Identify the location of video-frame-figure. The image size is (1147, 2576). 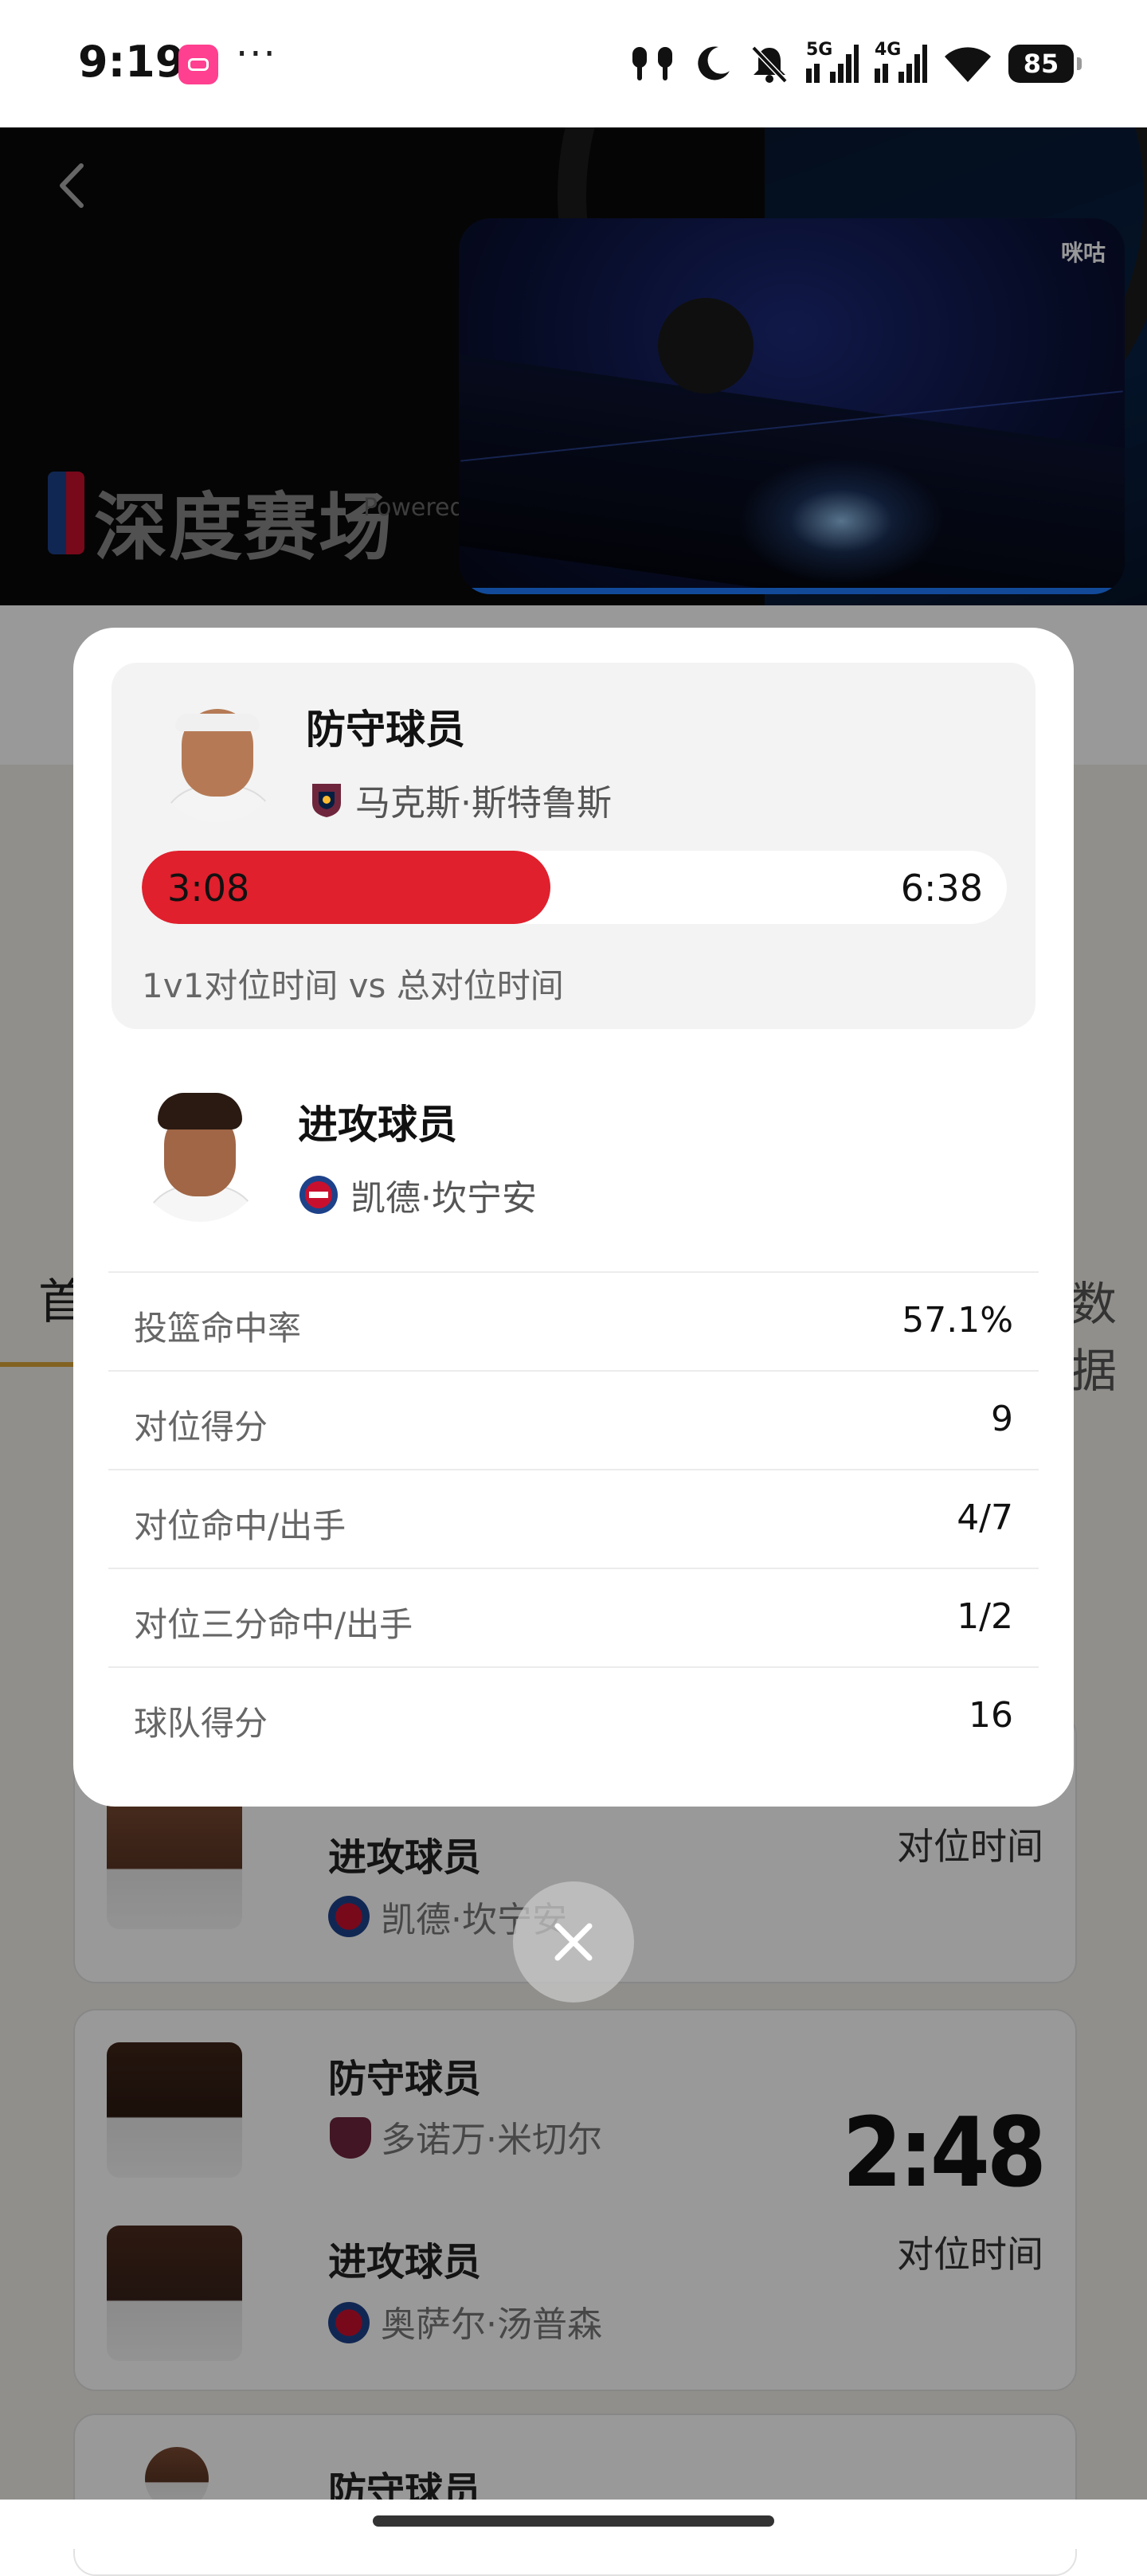
(706, 345).